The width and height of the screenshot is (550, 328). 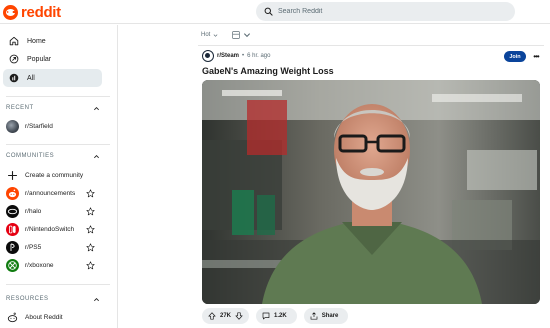 What do you see at coordinates (236, 35) in the screenshot?
I see `card-view-icon` at bounding box center [236, 35].